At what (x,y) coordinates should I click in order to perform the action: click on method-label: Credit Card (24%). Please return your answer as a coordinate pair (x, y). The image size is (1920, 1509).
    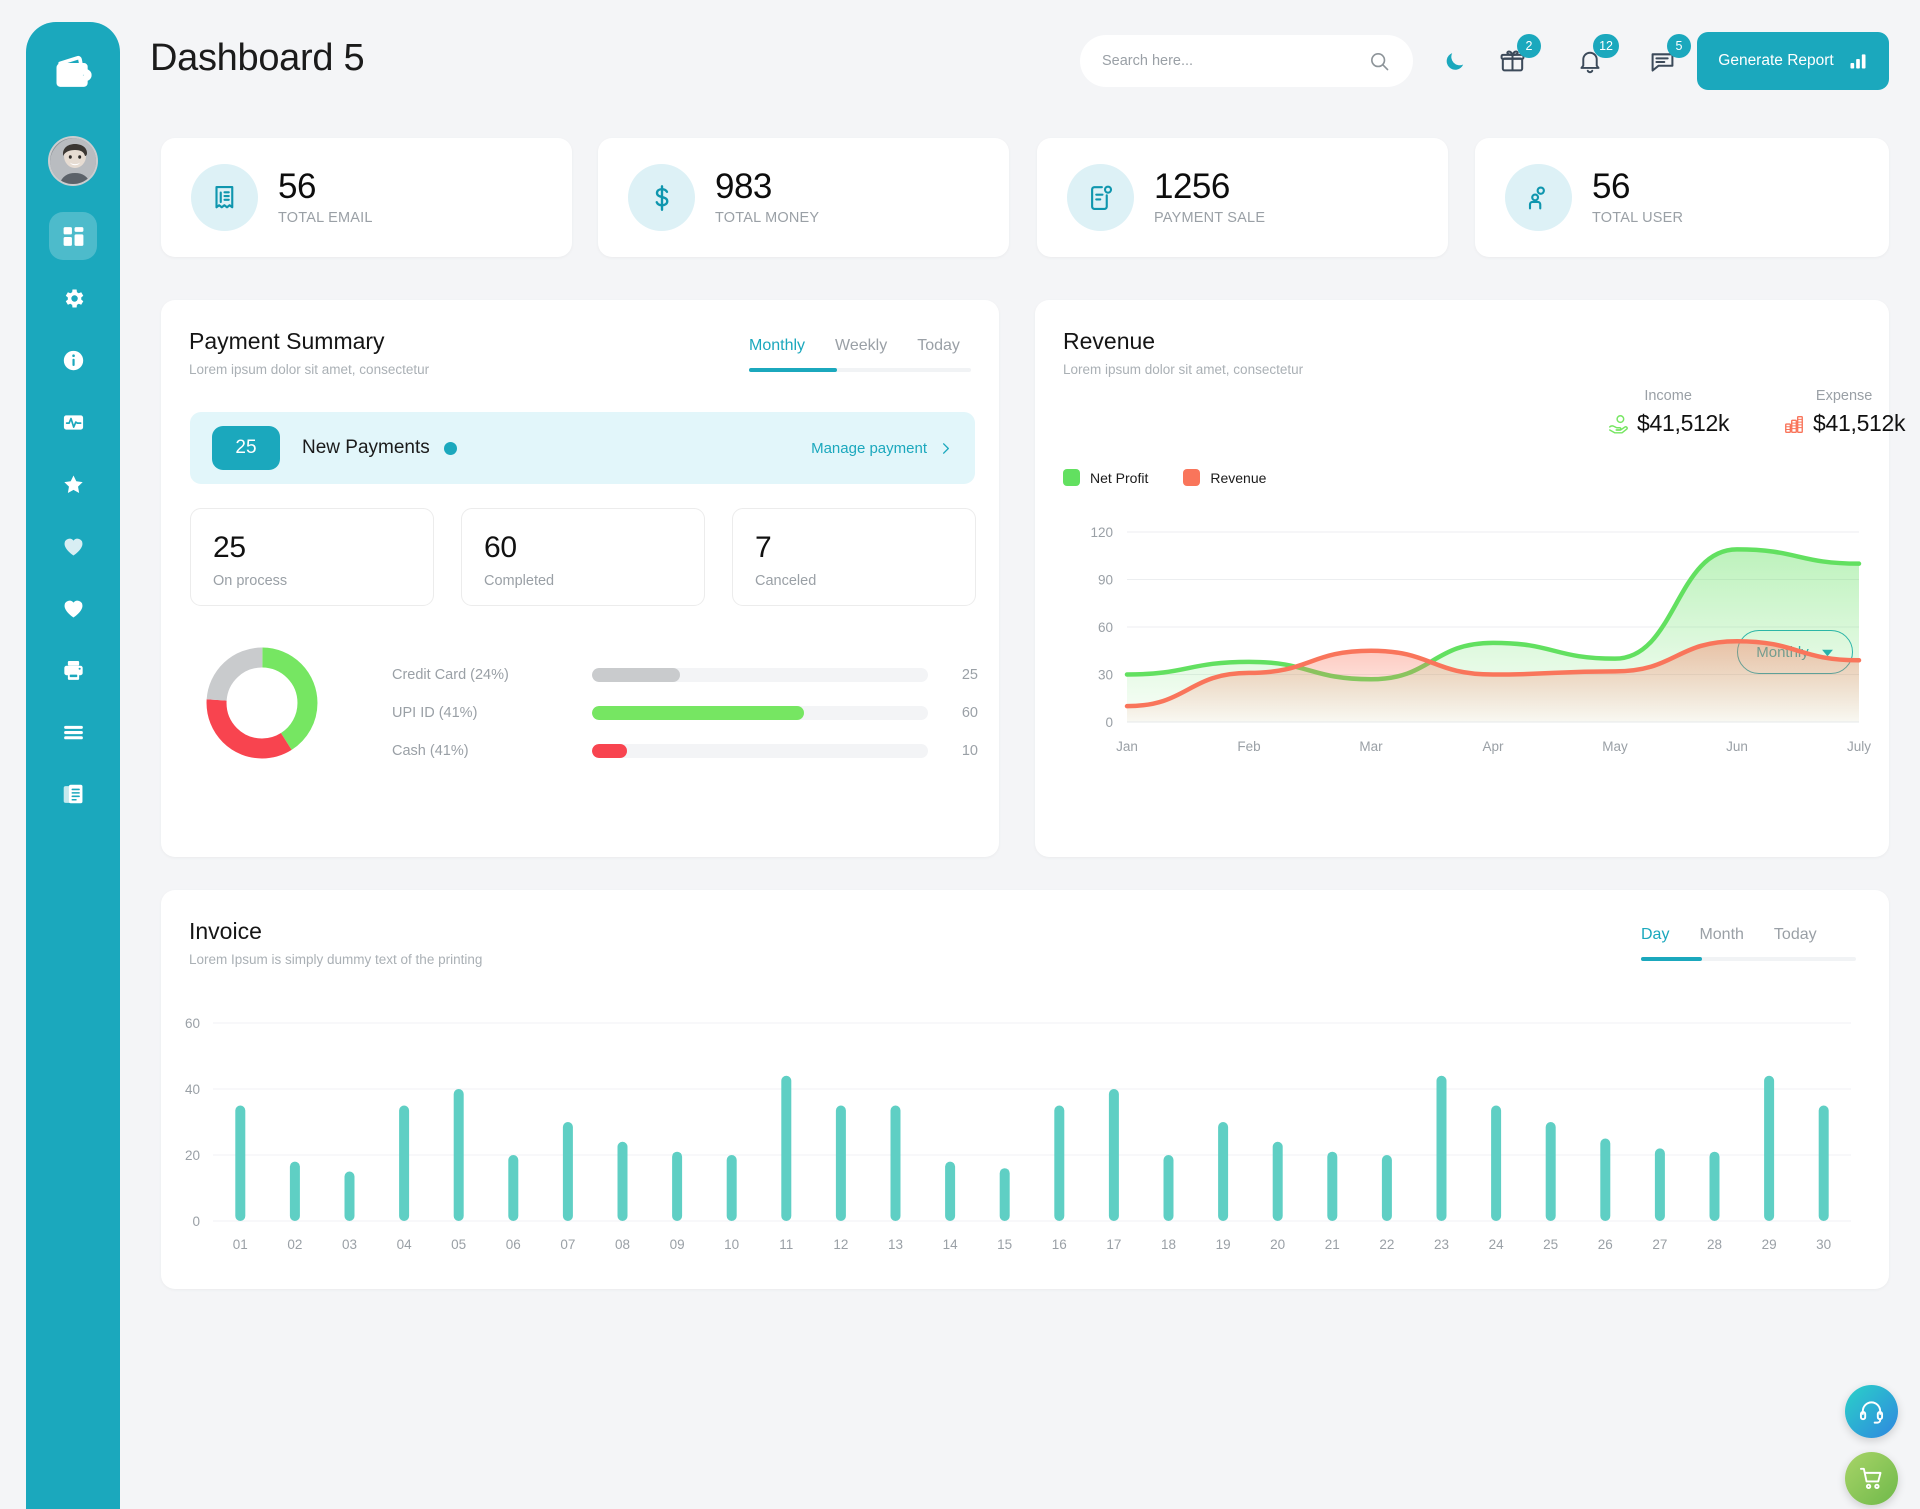
    Looking at the image, I should click on (450, 675).